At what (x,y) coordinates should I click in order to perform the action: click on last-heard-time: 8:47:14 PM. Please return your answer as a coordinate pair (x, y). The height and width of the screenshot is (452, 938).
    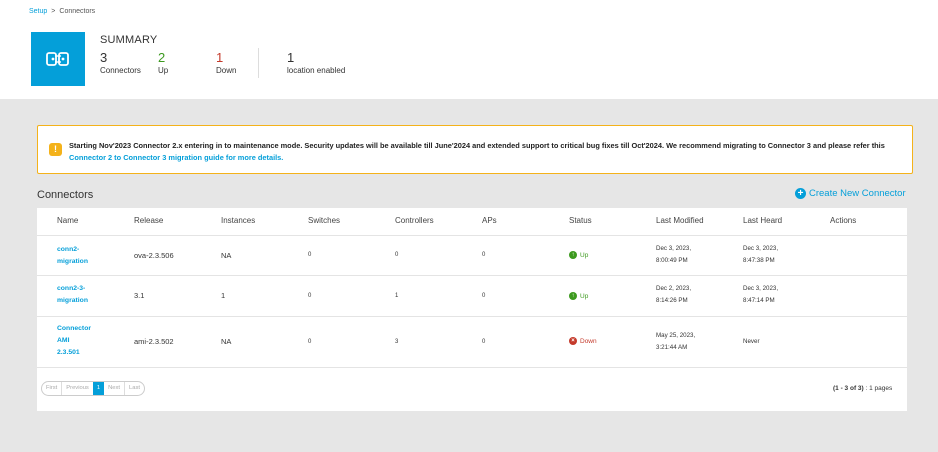
    Looking at the image, I should click on (759, 300).